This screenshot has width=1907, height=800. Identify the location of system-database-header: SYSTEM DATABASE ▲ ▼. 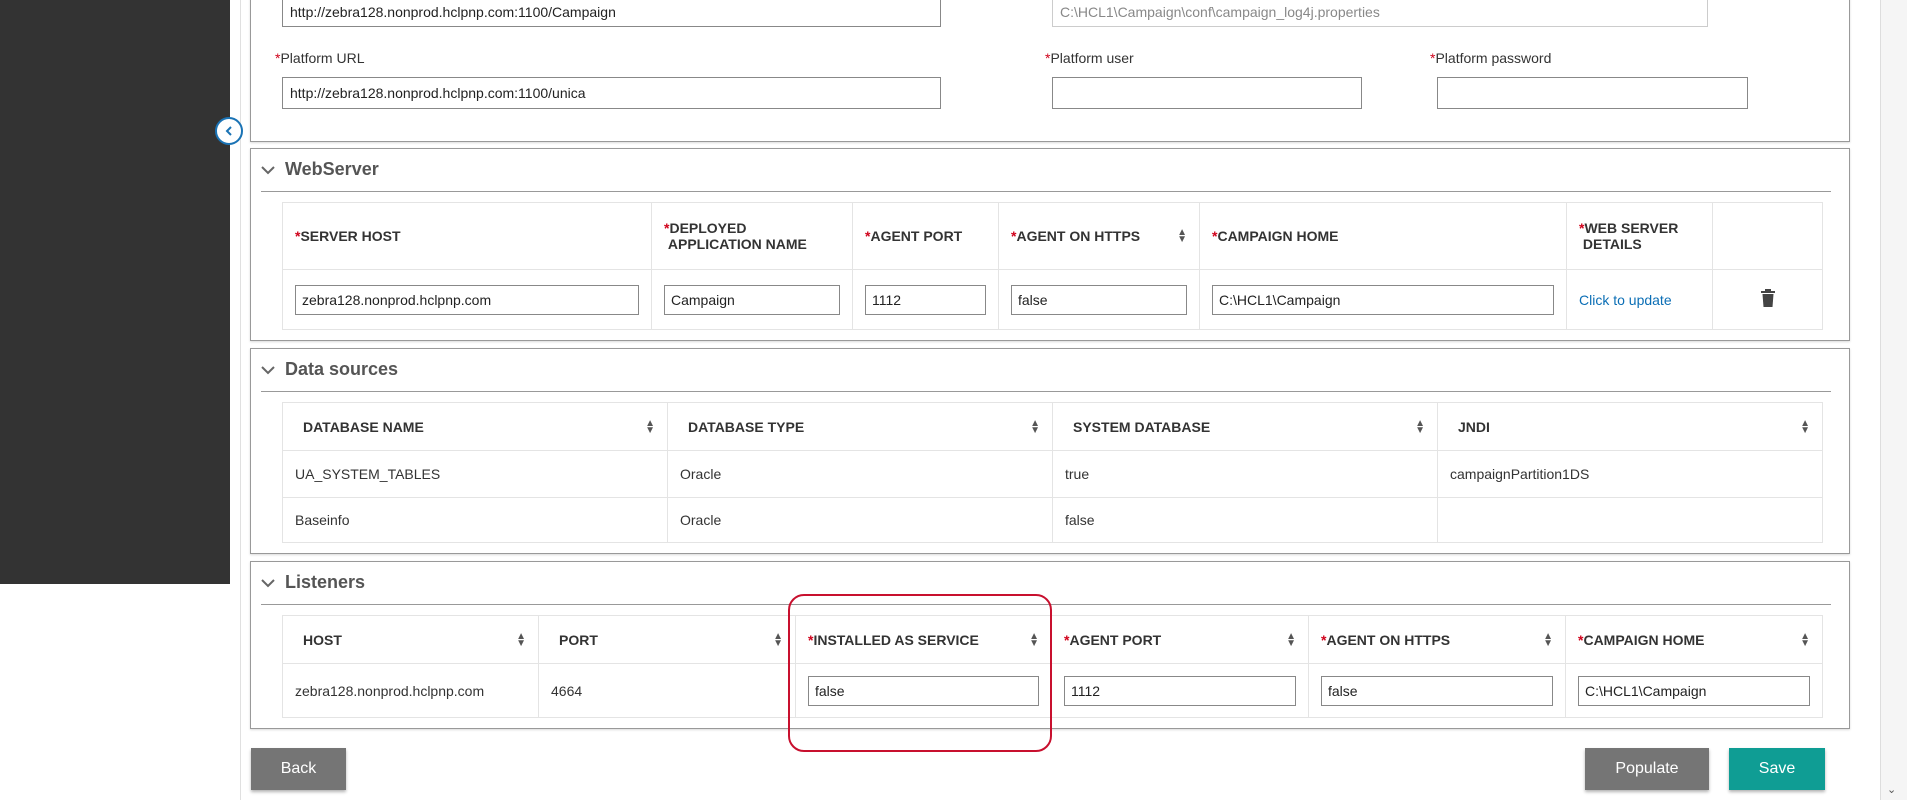
(1245, 426).